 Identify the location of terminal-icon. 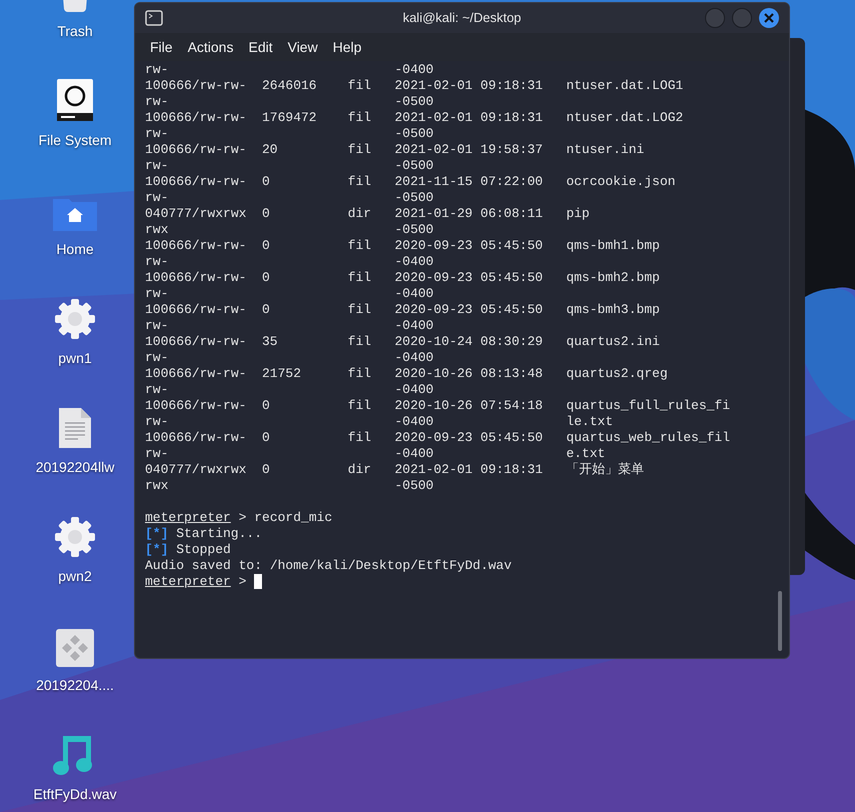
(154, 18).